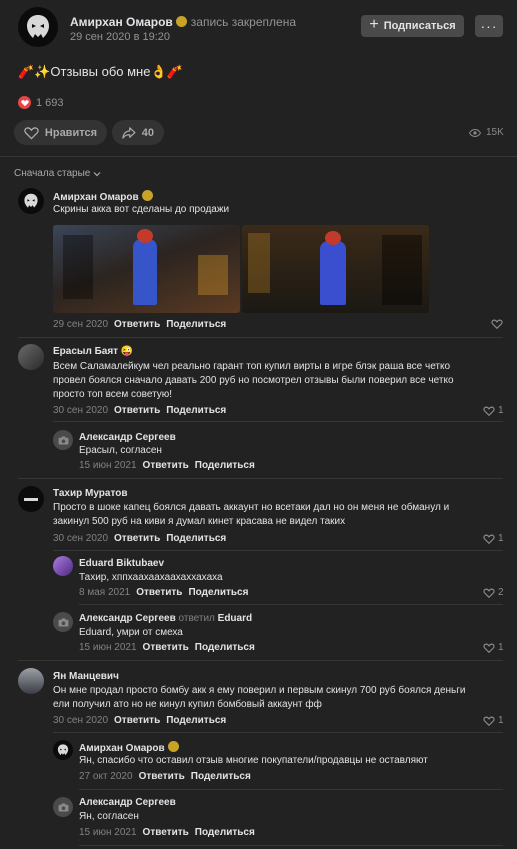  Describe the element at coordinates (419, 26) in the screenshot. I see `subscribe-label: Подписаться` at that location.